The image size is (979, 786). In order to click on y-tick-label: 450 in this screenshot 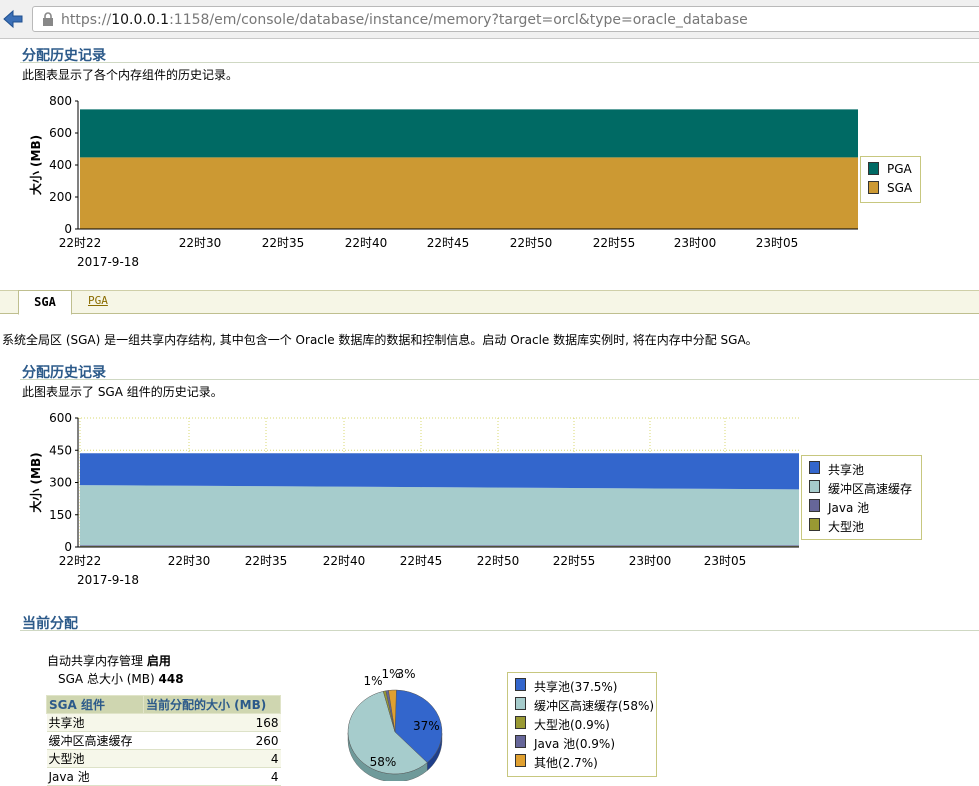, I will do `click(60, 450)`.